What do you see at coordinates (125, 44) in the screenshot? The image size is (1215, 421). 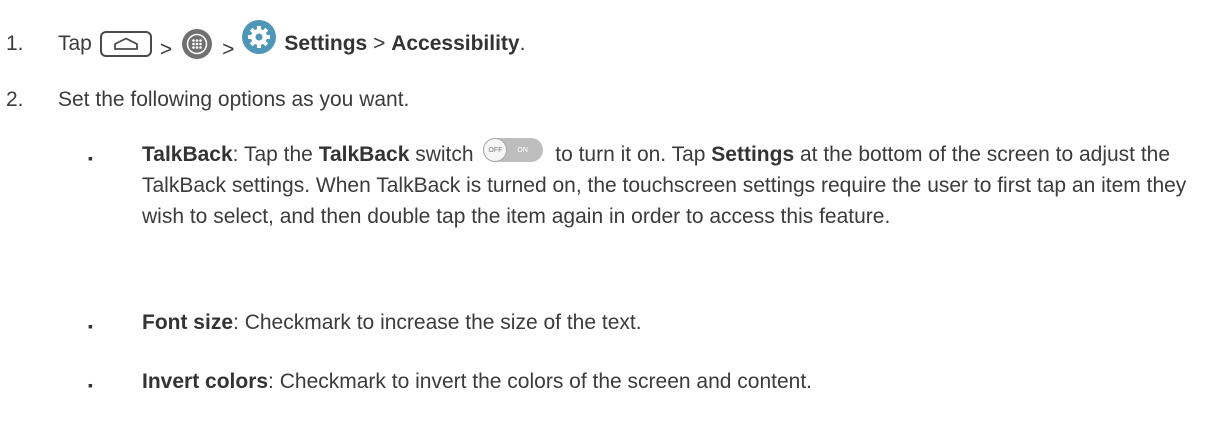 I see `home-icon` at bounding box center [125, 44].